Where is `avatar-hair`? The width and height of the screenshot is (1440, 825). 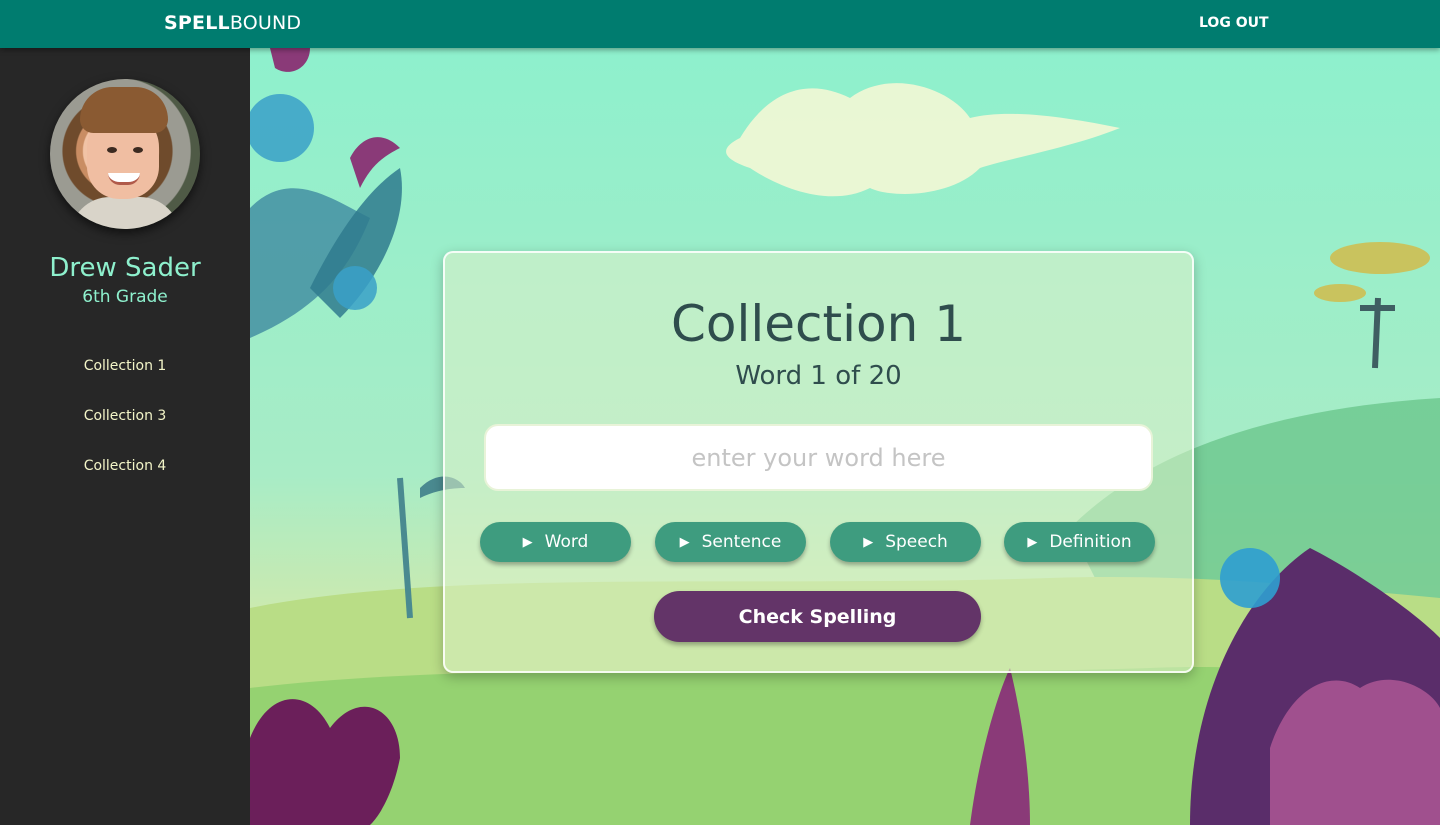 avatar-hair is located at coordinates (124, 110).